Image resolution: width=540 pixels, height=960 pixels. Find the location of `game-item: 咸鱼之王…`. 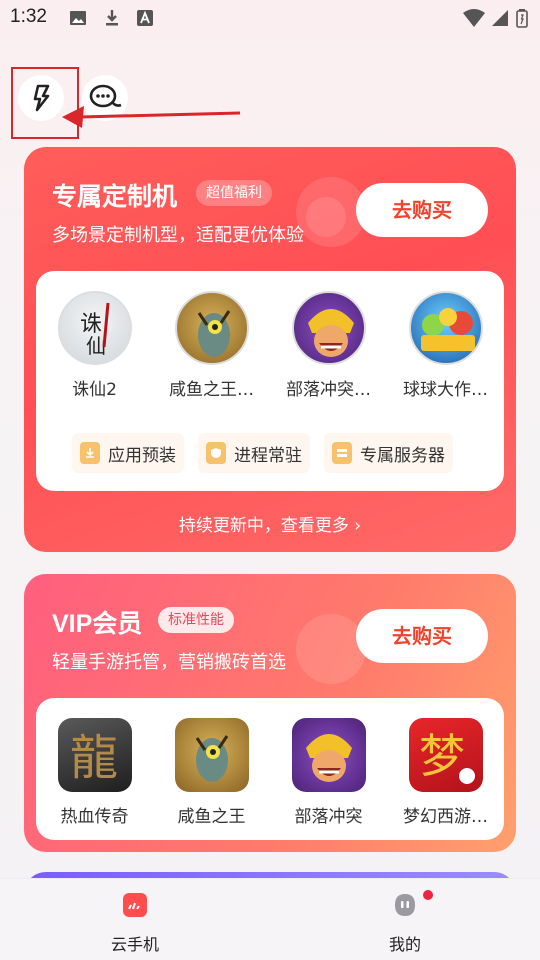

game-item: 咸鱼之王… is located at coordinates (211, 345).